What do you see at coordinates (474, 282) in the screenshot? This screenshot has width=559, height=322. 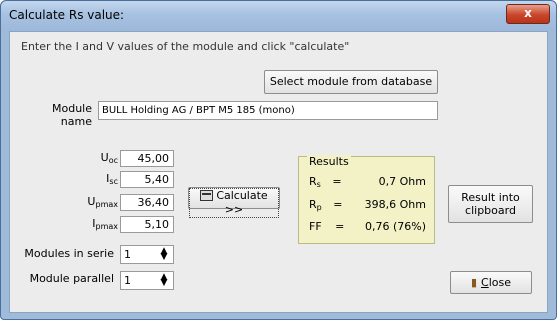 I see `door-icon: ▮` at bounding box center [474, 282].